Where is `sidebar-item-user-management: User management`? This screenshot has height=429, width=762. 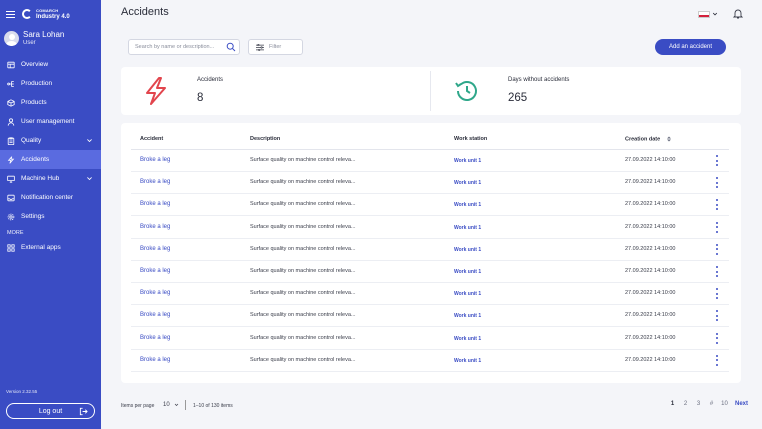 sidebar-item-user-management: User management is located at coordinates (50, 121).